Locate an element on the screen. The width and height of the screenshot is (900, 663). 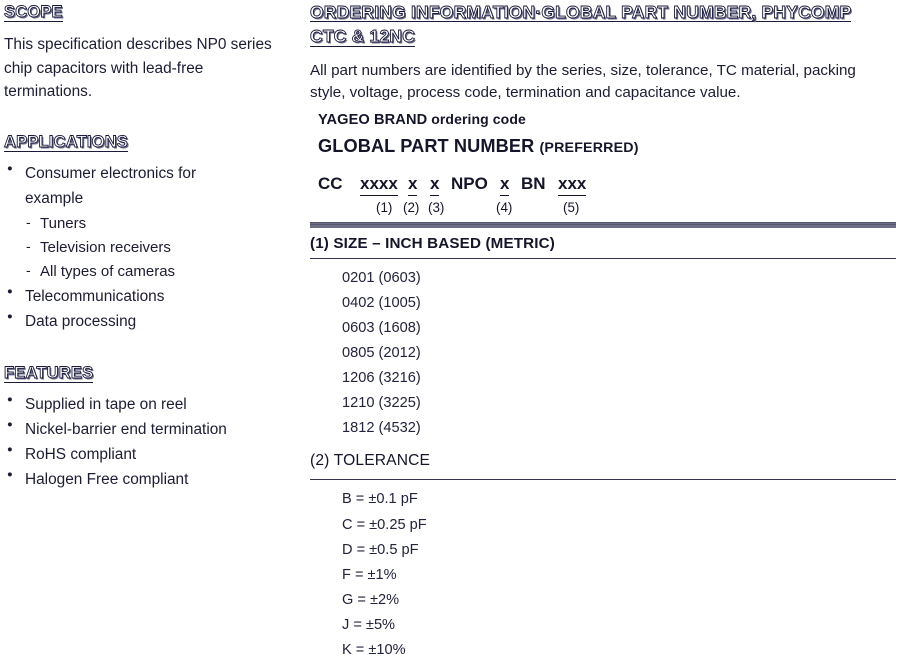
list-item: example is located at coordinates (150, 199).